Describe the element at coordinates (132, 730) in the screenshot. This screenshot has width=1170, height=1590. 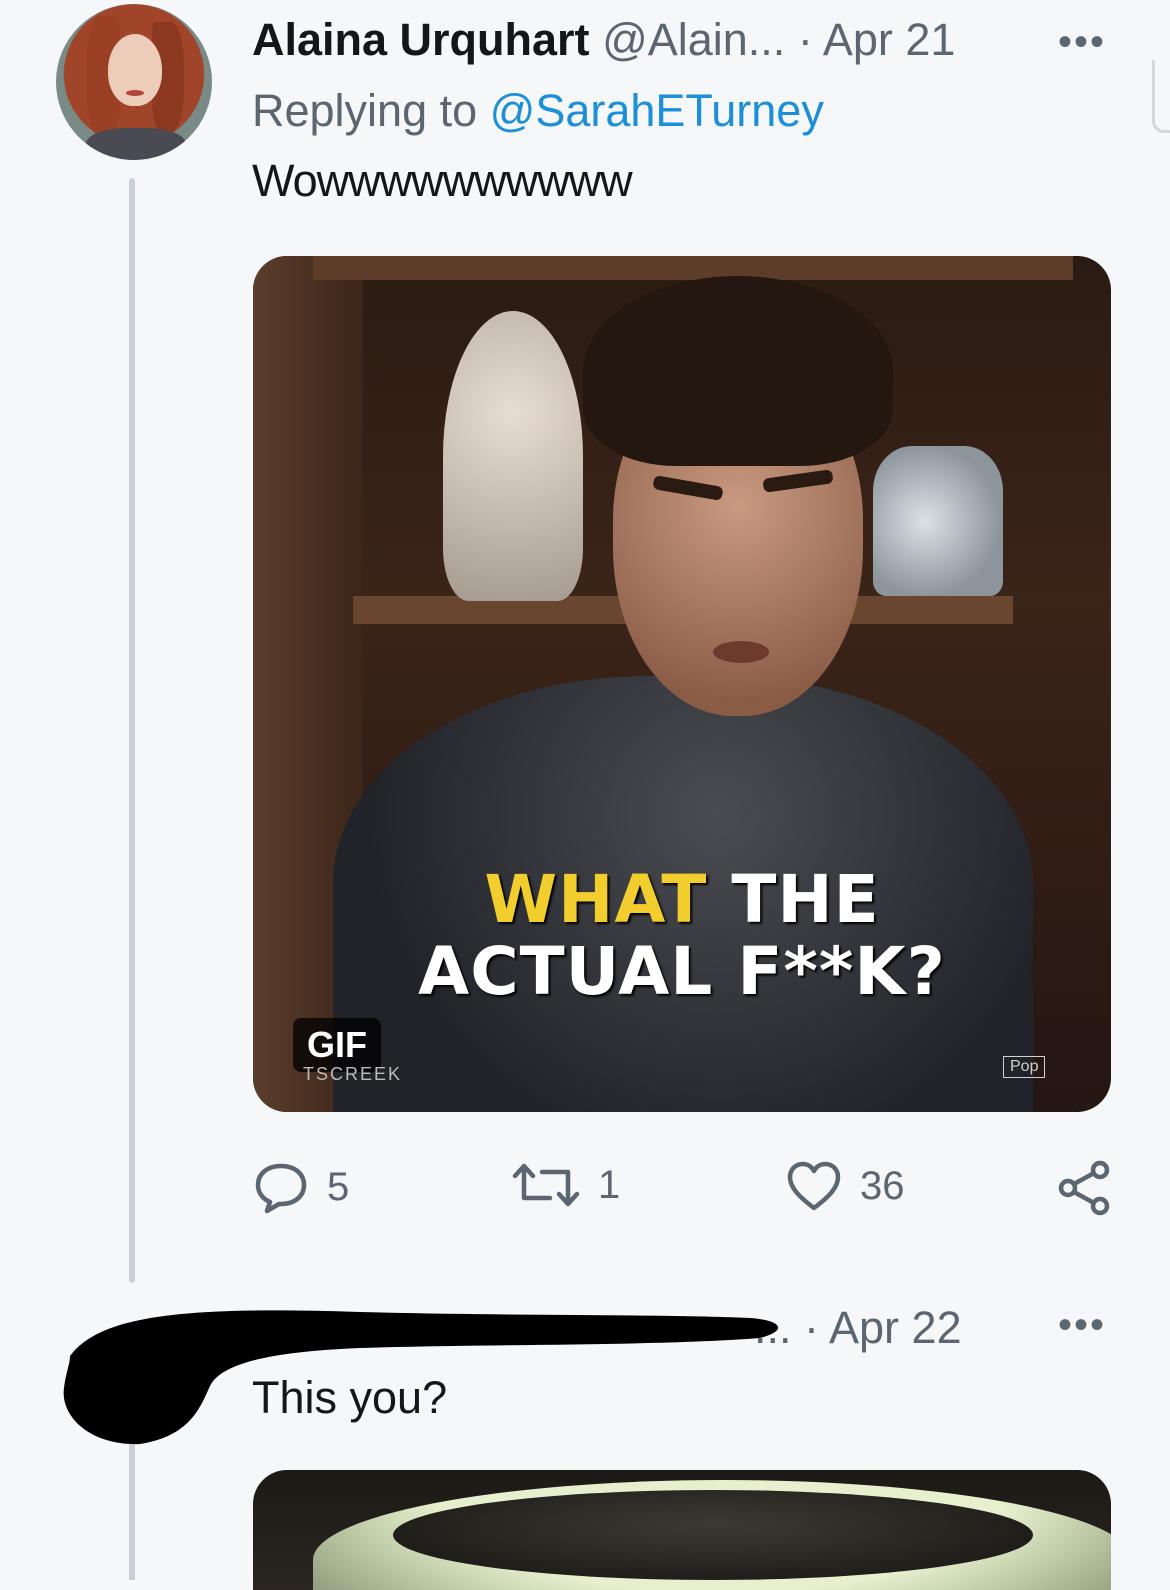
I see `thread-connector-line` at that location.